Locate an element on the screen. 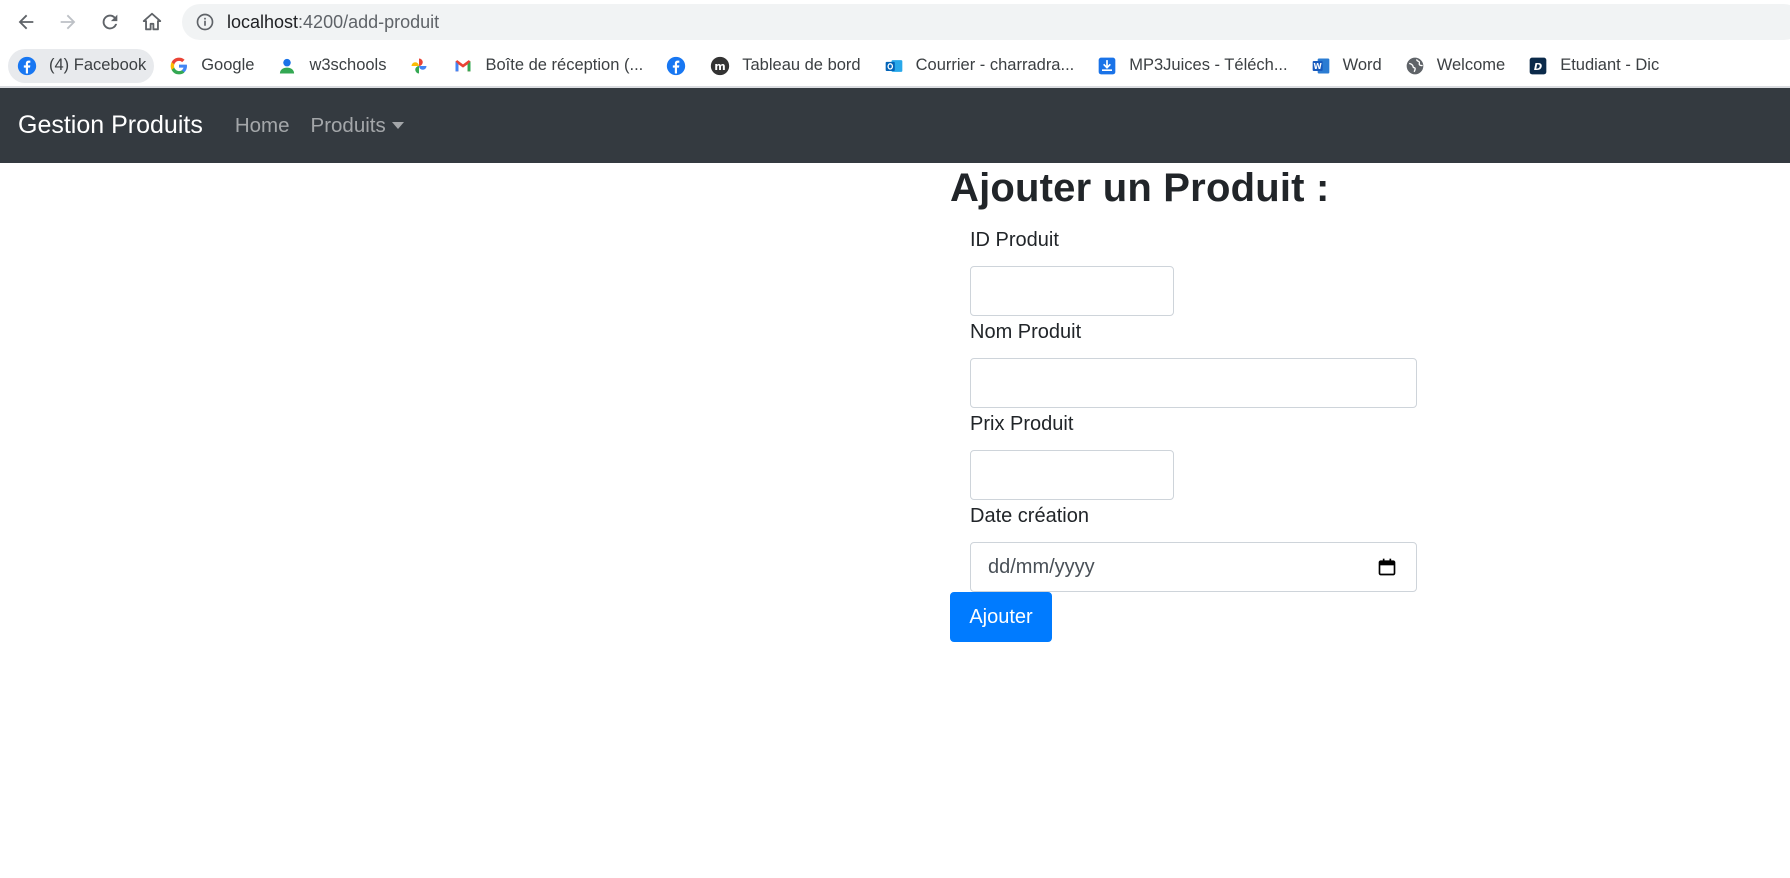 This screenshot has width=1790, height=878. person-icon is located at coordinates (287, 66).